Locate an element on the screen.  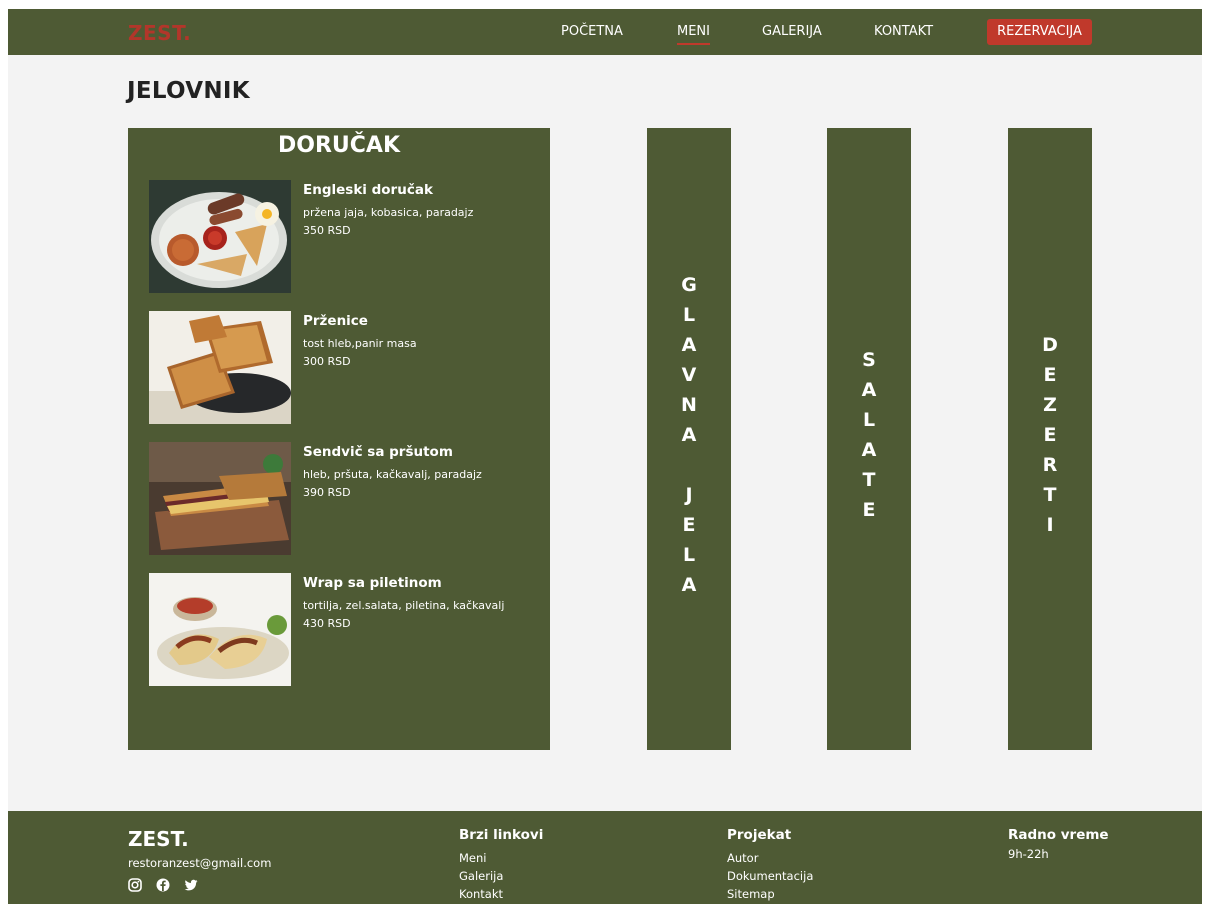
logo: ZEST. is located at coordinates (159, 33).